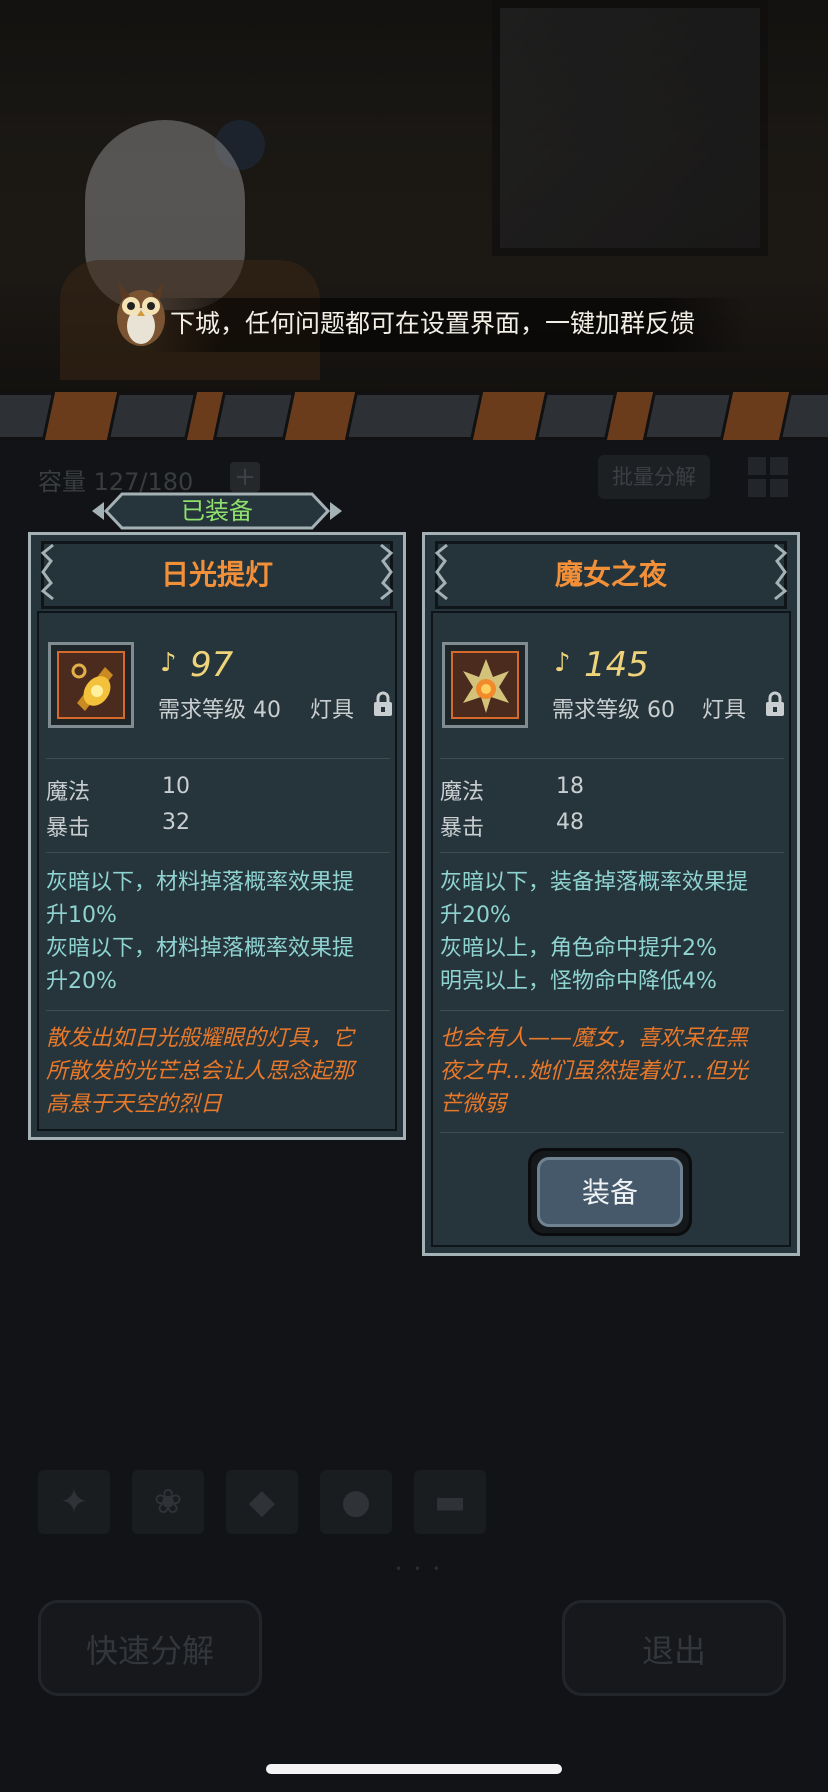 This screenshot has height=1792, width=828. Describe the element at coordinates (176, 822) in the screenshot. I see `stat-value: 32` at that location.